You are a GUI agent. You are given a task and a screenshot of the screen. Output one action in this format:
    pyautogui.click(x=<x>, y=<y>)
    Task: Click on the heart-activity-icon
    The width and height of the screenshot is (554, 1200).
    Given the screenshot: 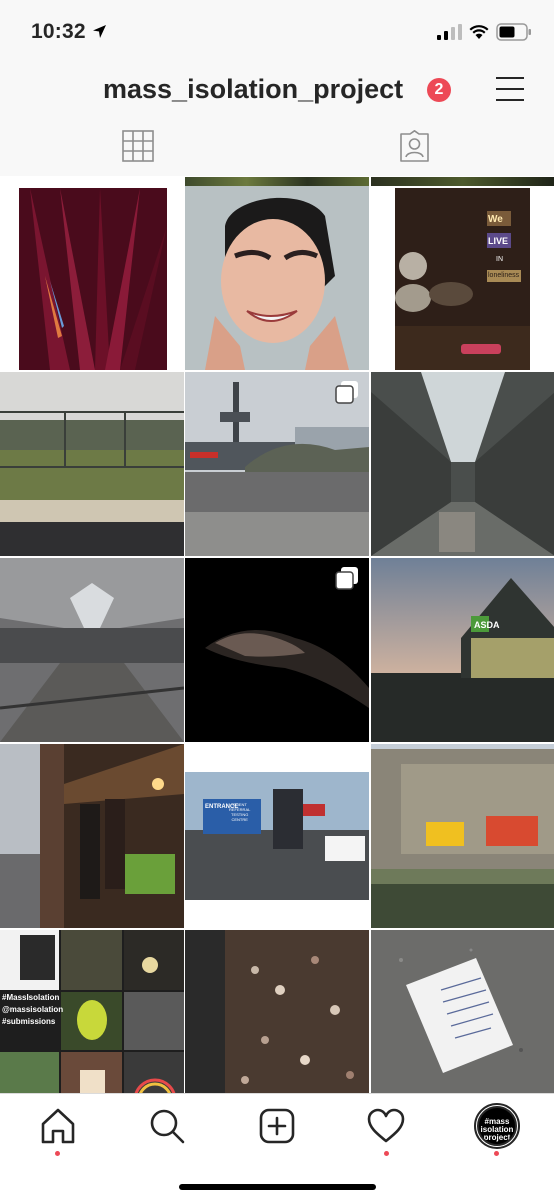 What is the action you would take?
    pyautogui.click(x=386, y=1126)
    